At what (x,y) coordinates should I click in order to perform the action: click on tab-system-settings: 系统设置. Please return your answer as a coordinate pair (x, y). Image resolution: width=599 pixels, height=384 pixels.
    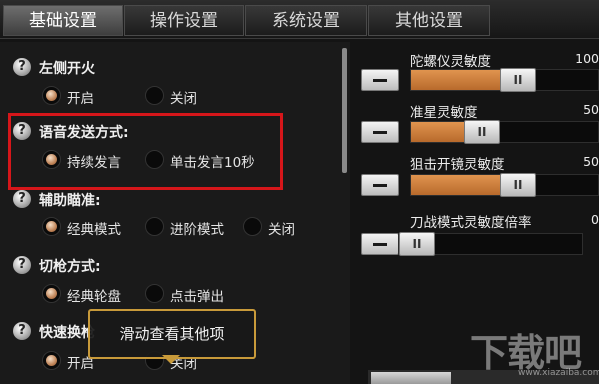
    Looking at the image, I should click on (306, 20).